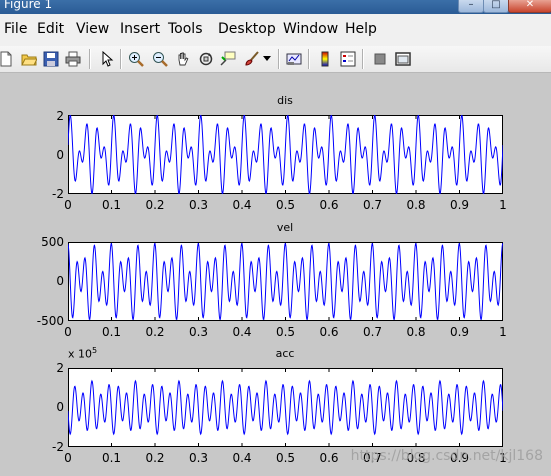  What do you see at coordinates (183, 59) in the screenshot?
I see `pan-hand-icon` at bounding box center [183, 59].